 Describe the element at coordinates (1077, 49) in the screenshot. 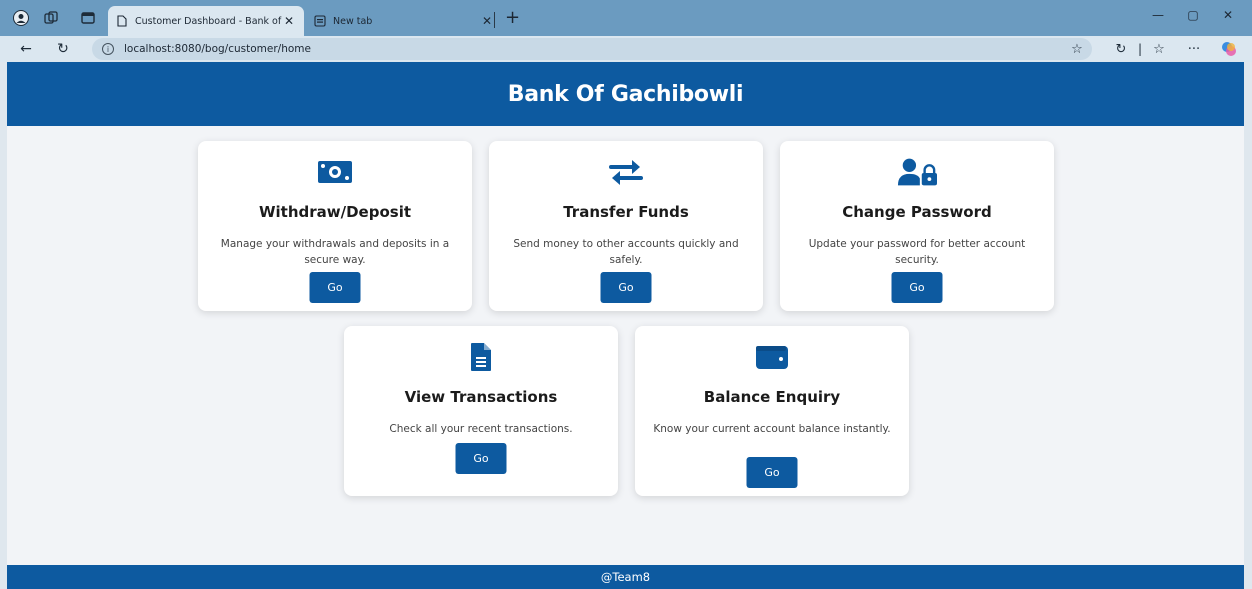

I see `favorite-star-icon: ☆` at that location.